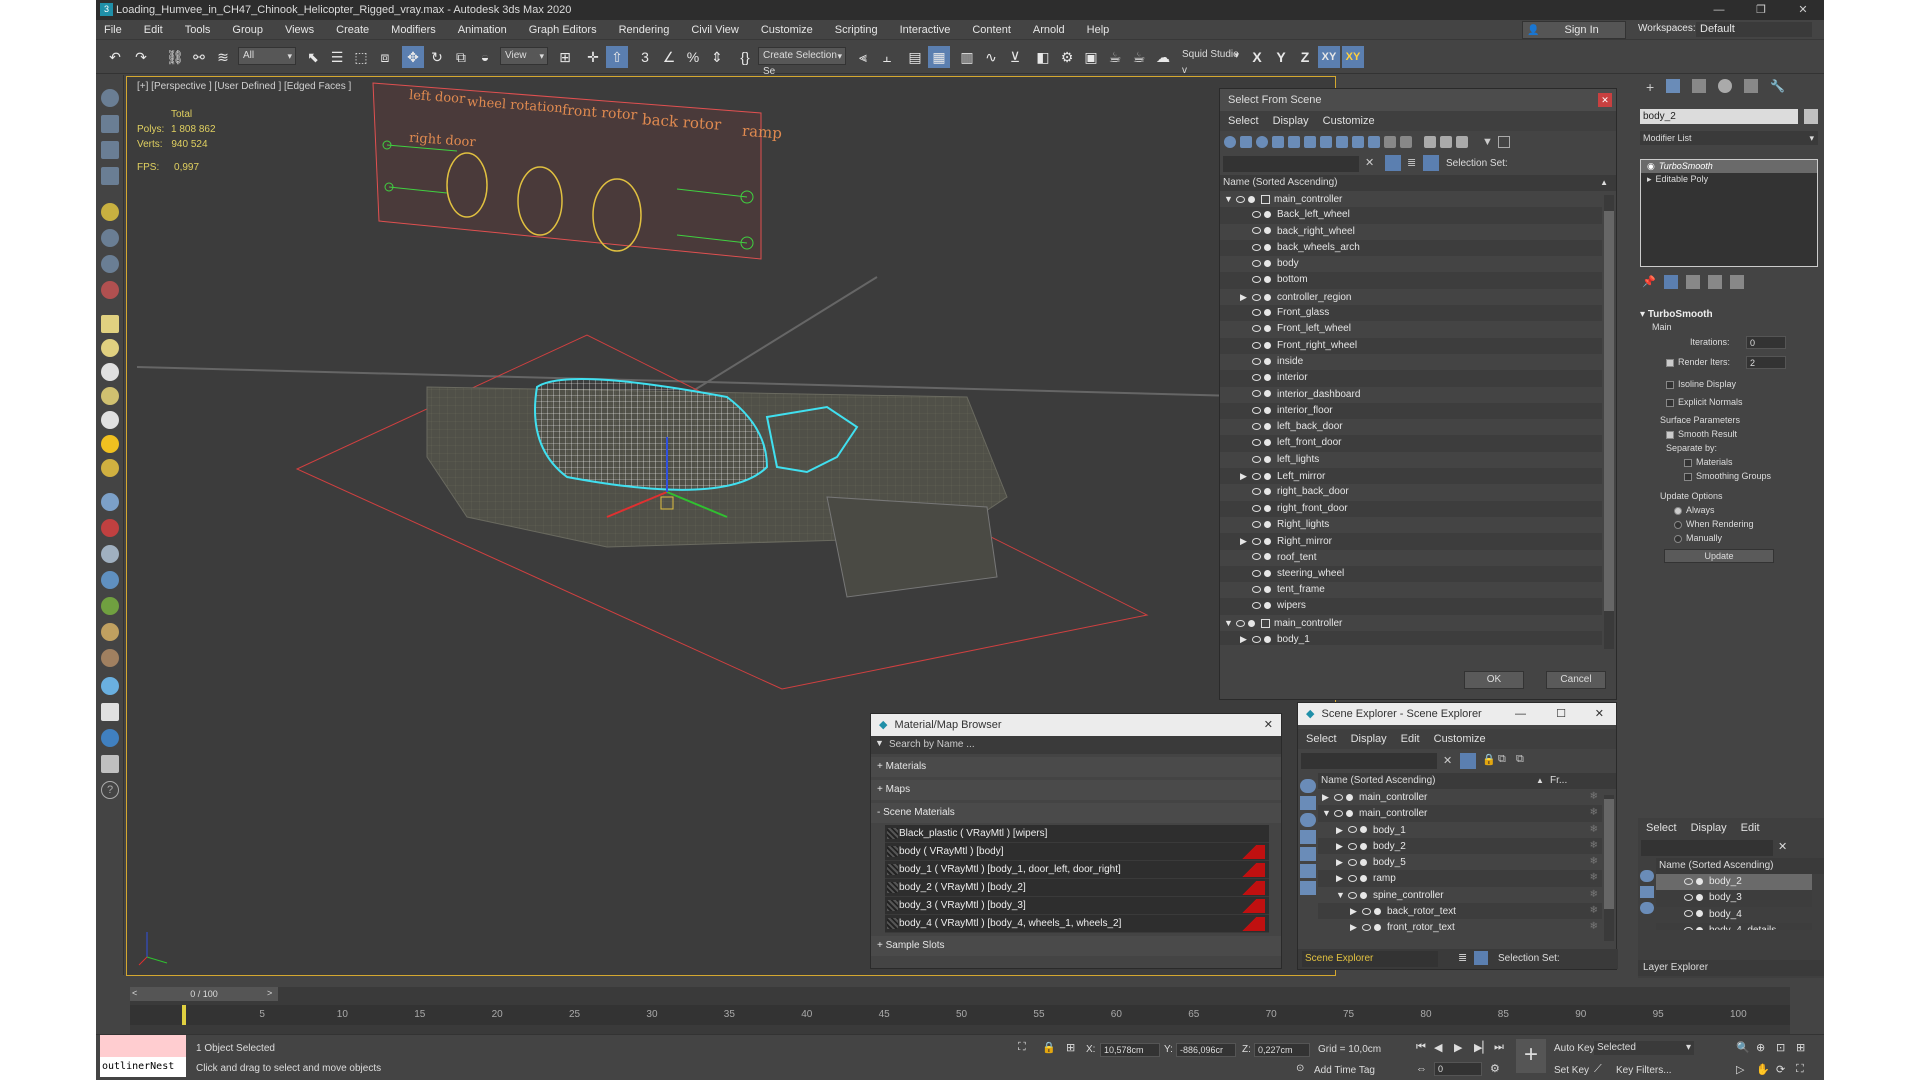  Describe the element at coordinates (967, 57) in the screenshot. I see `ribbon-toggle-icon: ▥` at that location.